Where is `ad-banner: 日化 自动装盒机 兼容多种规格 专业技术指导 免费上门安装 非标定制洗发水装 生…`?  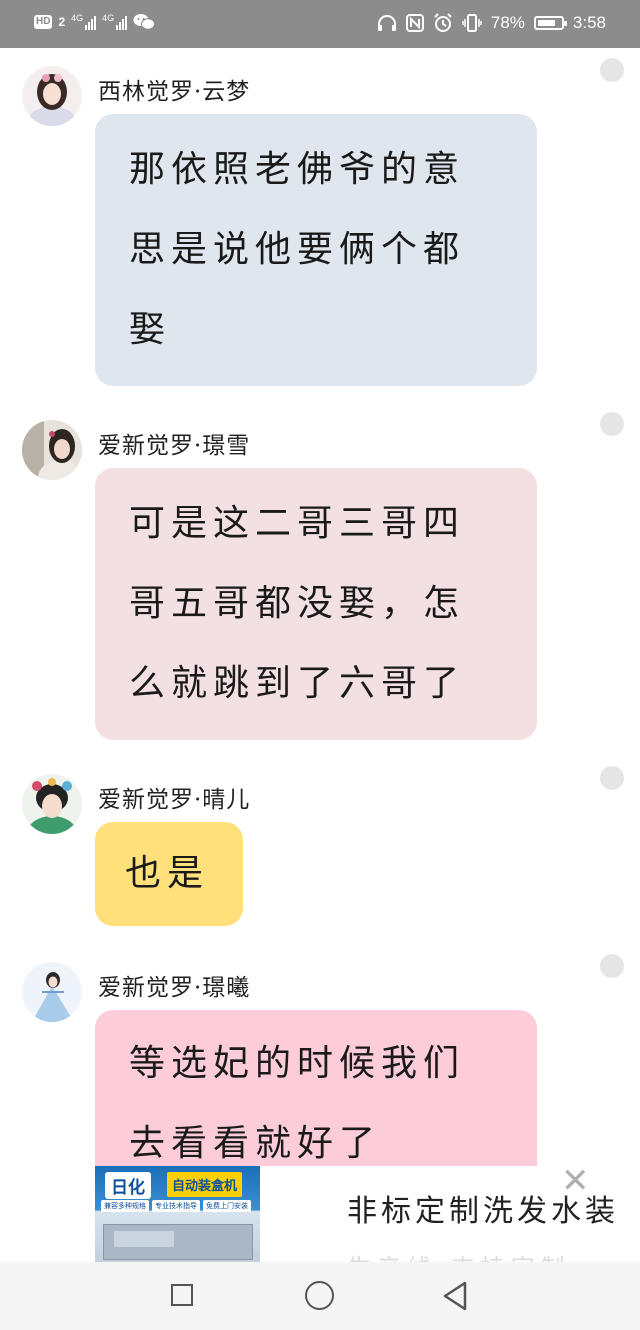
ad-banner: 日化 自动装盒机 兼容多种规格 专业技术指导 免费上门安装 非标定制洗发水装 生… is located at coordinates (367, 1215).